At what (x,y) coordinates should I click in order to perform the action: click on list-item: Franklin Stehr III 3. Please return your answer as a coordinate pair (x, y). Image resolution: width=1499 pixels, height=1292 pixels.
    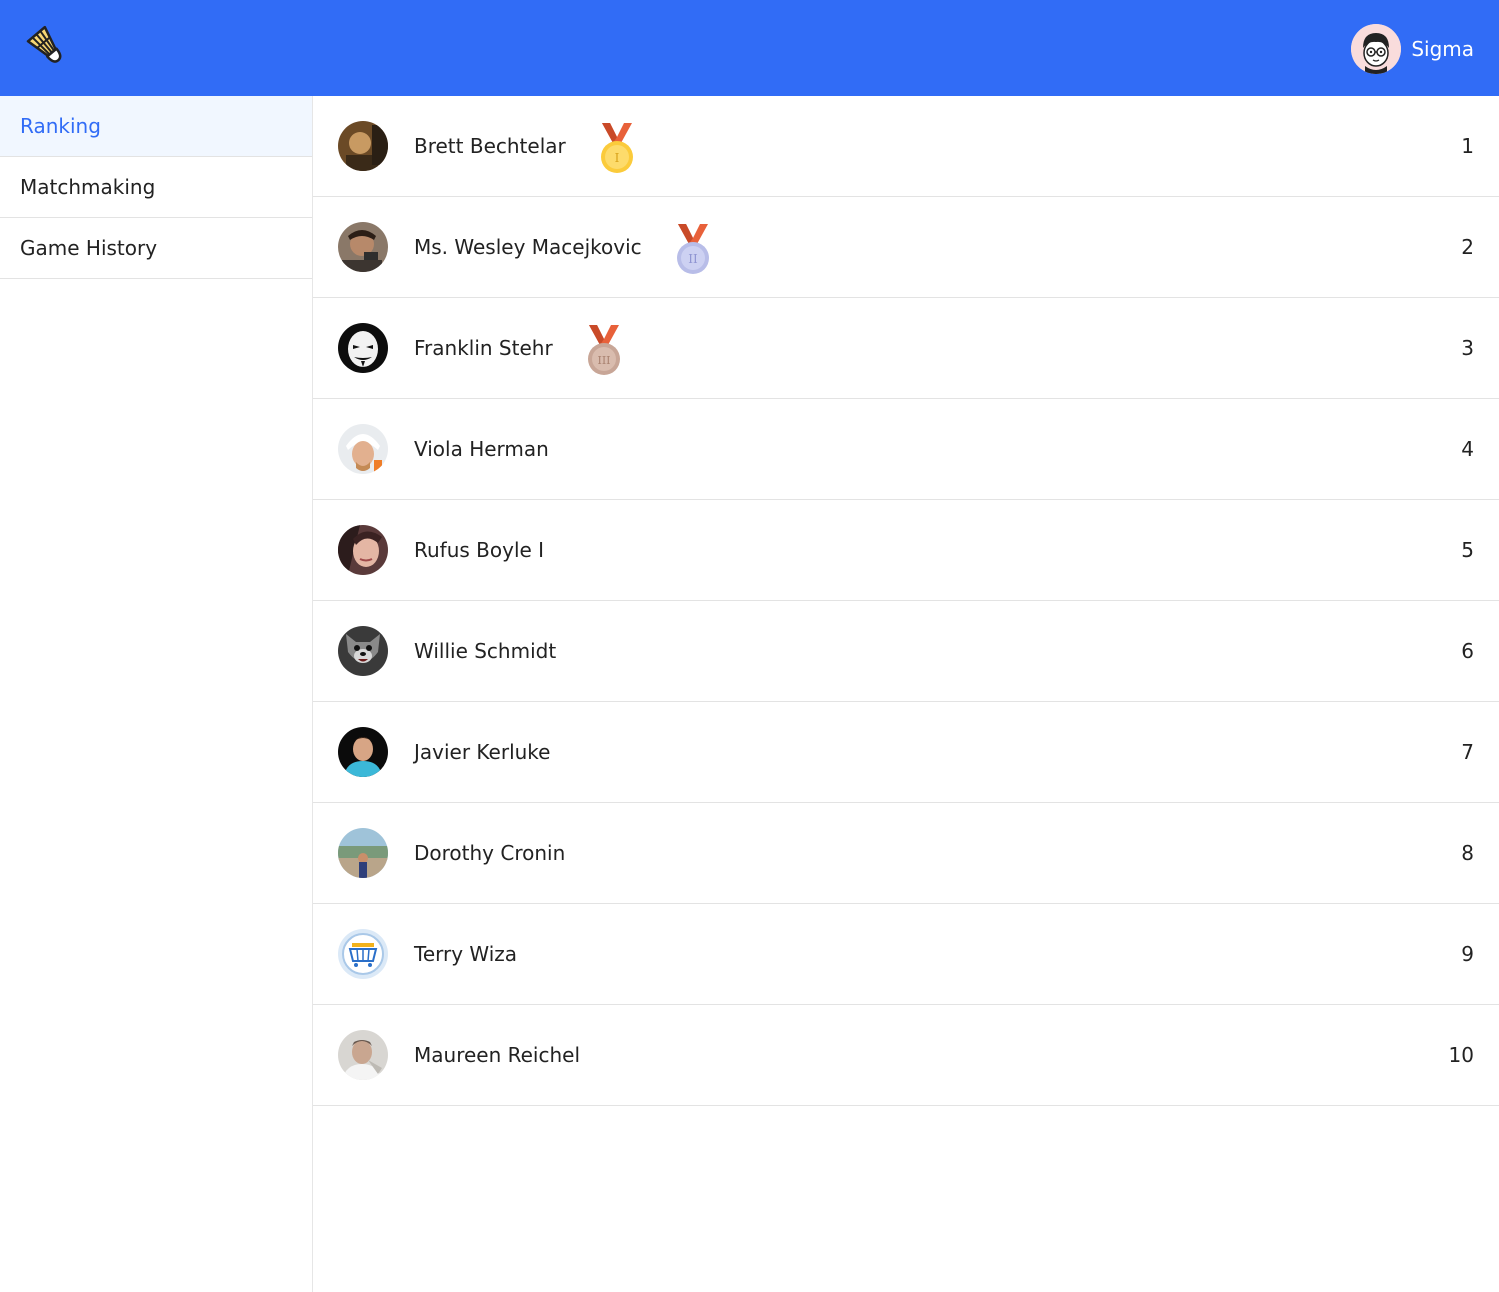
    Looking at the image, I should click on (906, 348).